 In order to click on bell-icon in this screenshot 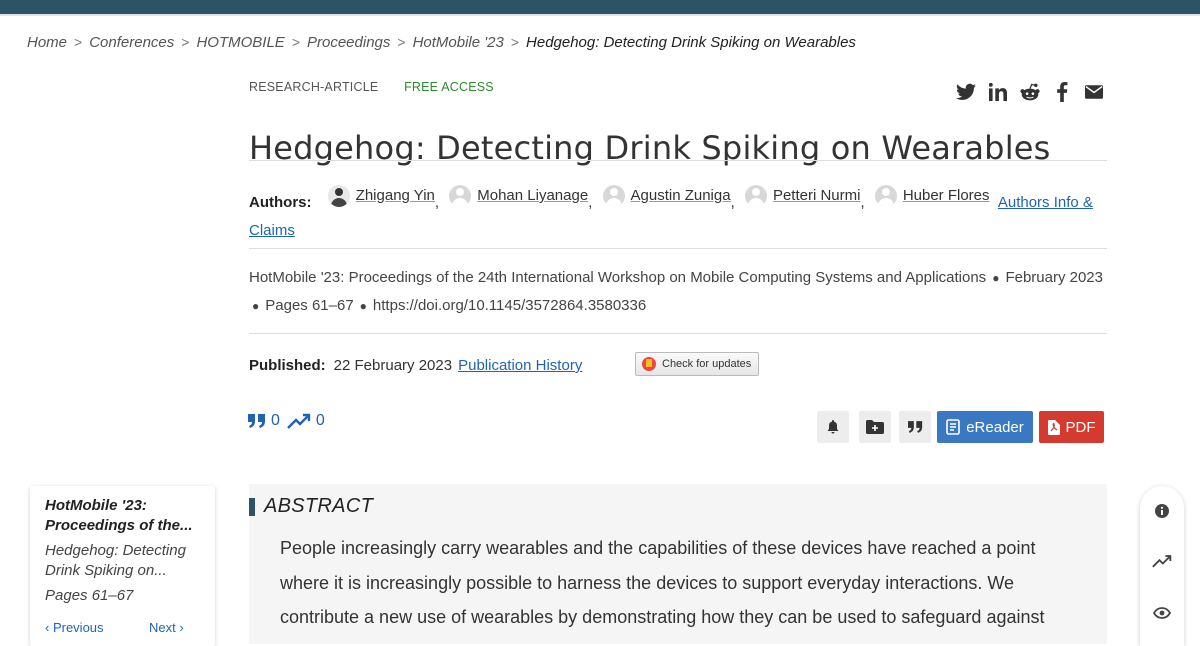, I will do `click(833, 427)`.